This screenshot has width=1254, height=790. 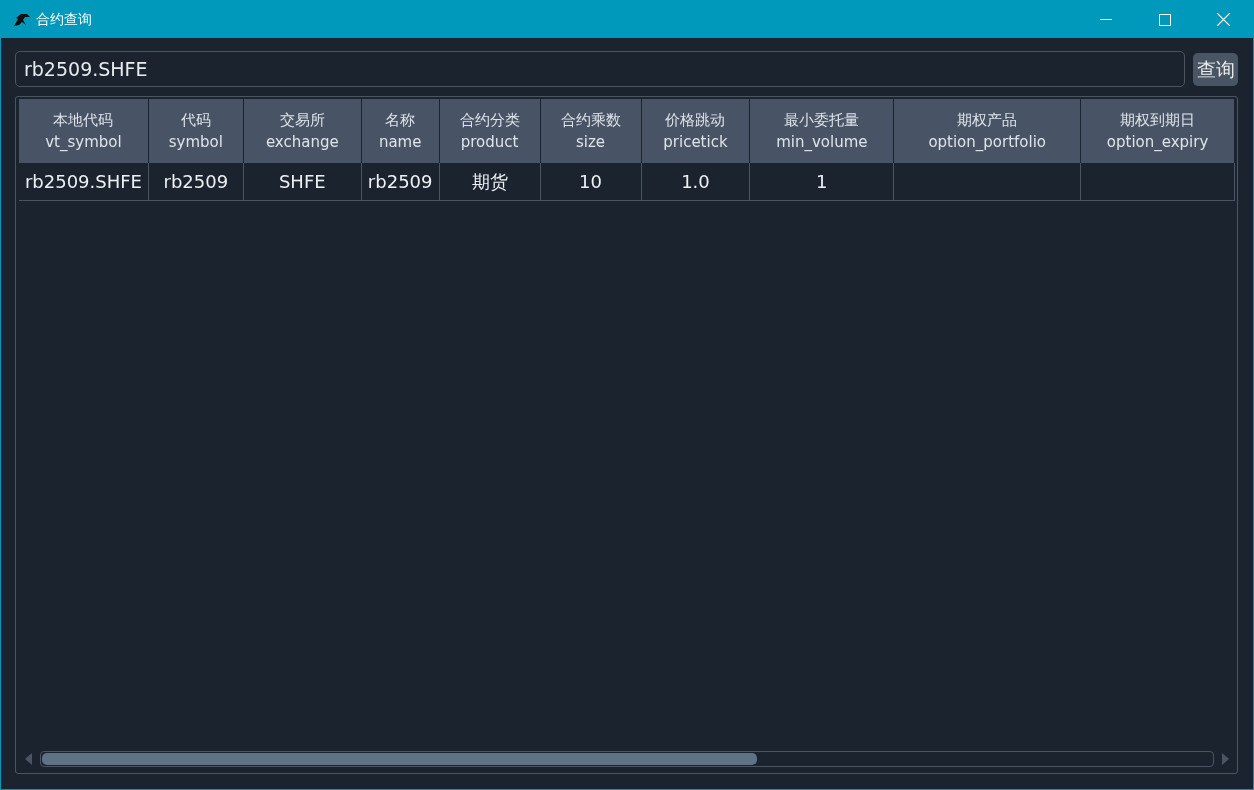 What do you see at coordinates (22, 19) in the screenshot?
I see `app-logo-icon` at bounding box center [22, 19].